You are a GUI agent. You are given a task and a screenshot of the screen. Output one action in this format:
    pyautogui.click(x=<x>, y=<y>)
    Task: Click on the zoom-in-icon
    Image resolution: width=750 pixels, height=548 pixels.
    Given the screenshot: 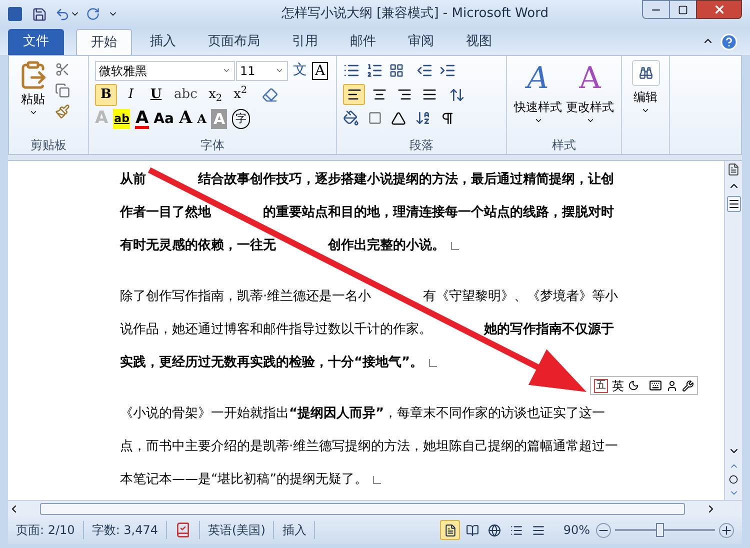 What is the action you would take?
    pyautogui.click(x=726, y=530)
    